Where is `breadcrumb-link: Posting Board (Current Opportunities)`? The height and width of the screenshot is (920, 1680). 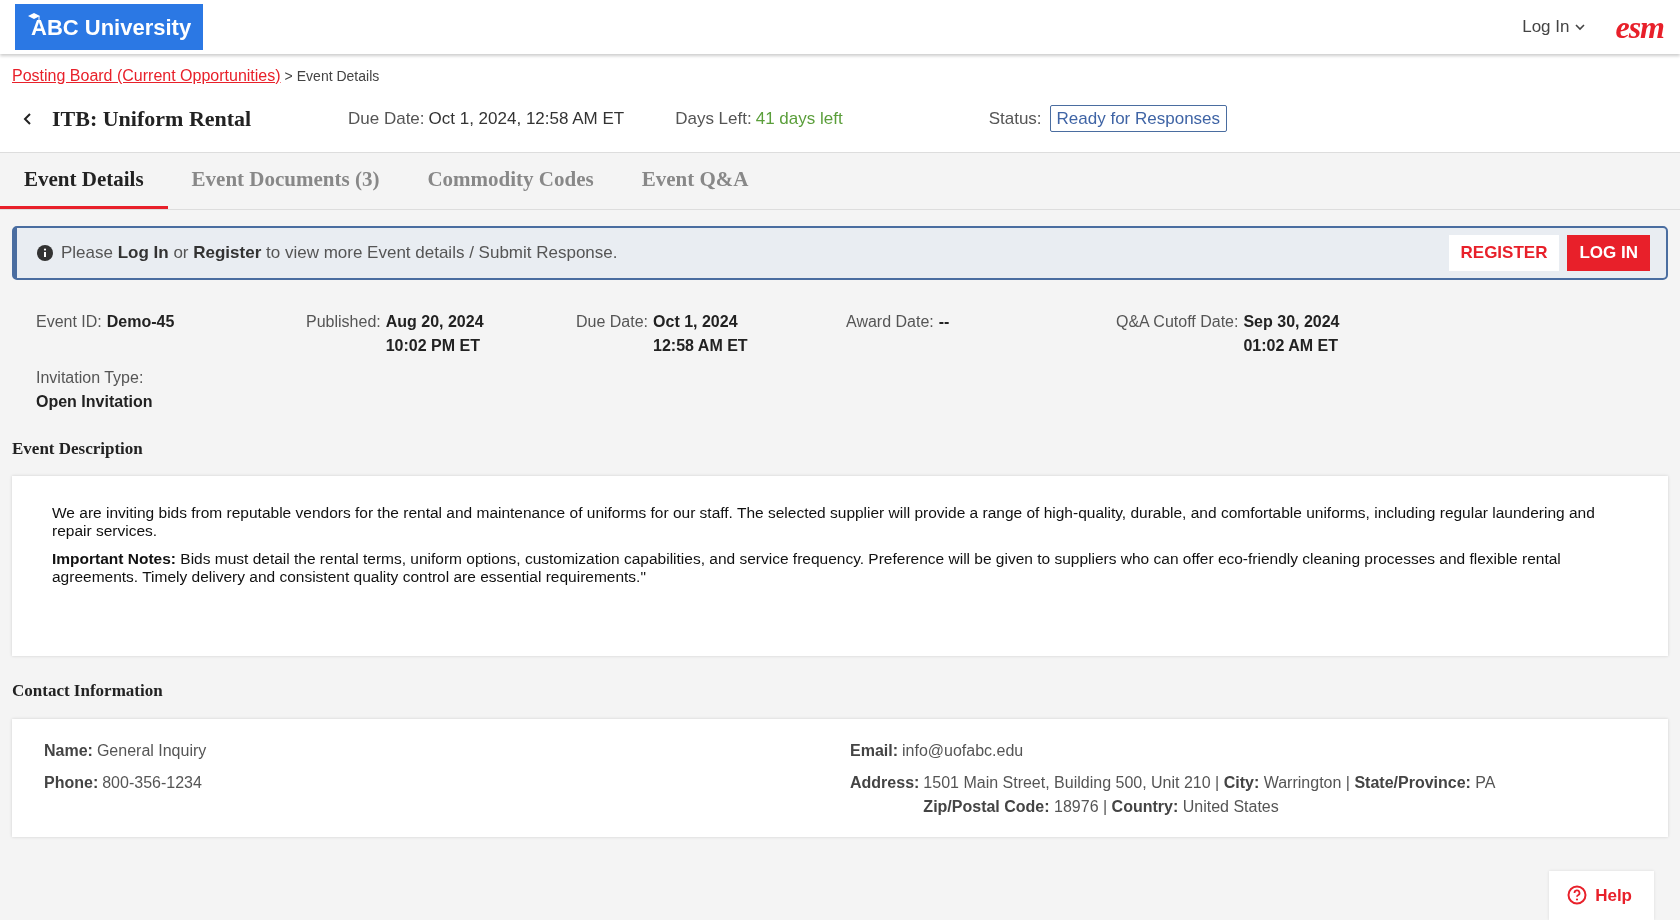 breadcrumb-link: Posting Board (Current Opportunities) is located at coordinates (146, 76).